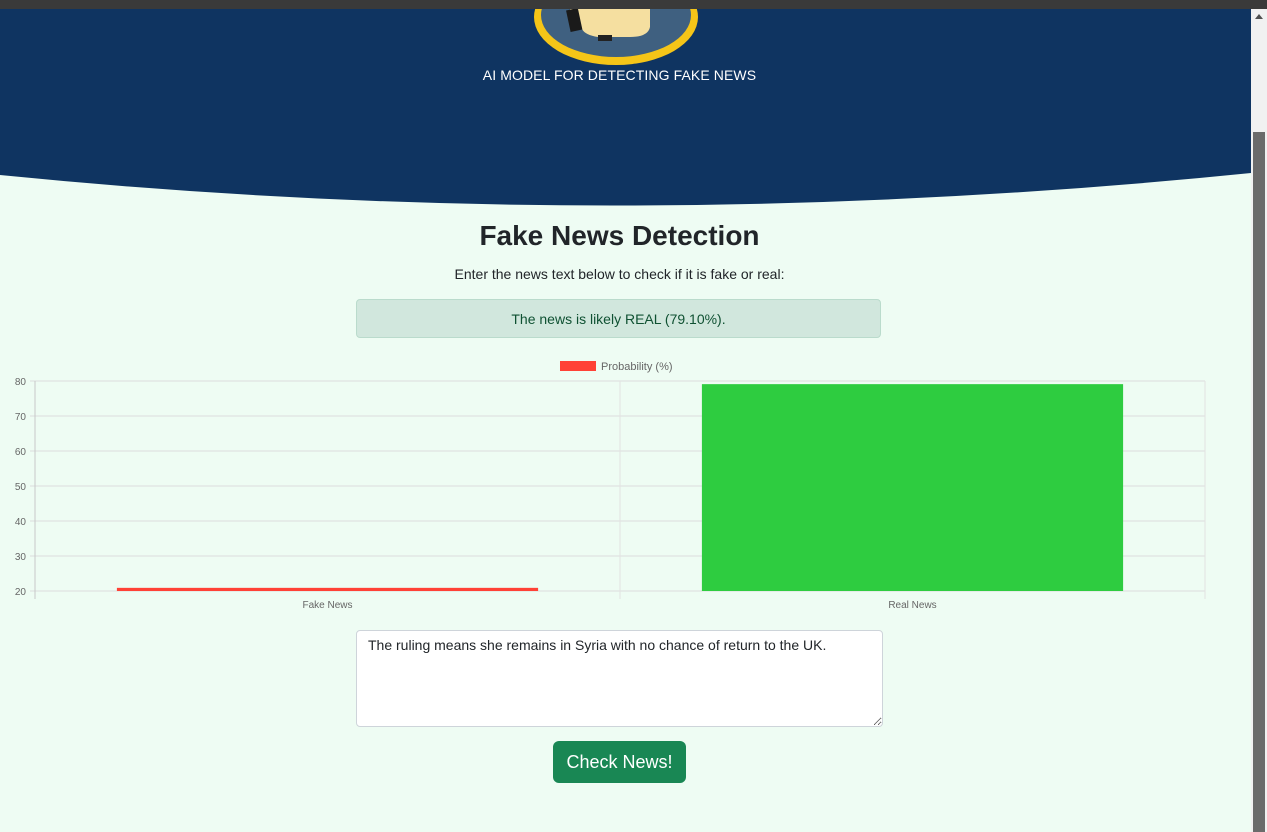 The height and width of the screenshot is (832, 1267). I want to click on y-tick-label: 40, so click(21, 522).